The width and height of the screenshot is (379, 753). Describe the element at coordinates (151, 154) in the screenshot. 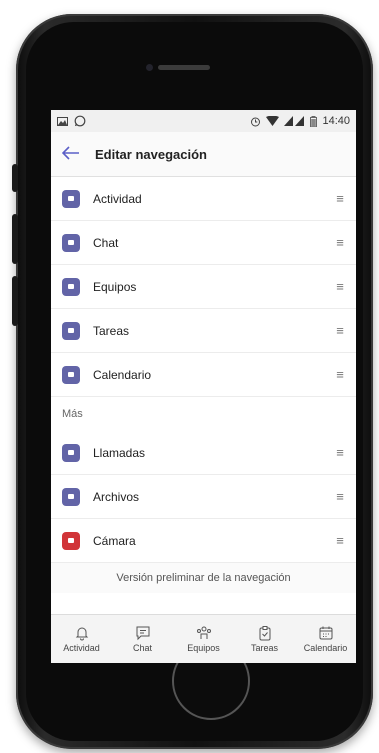

I see `page-title: Editar navegación` at that location.